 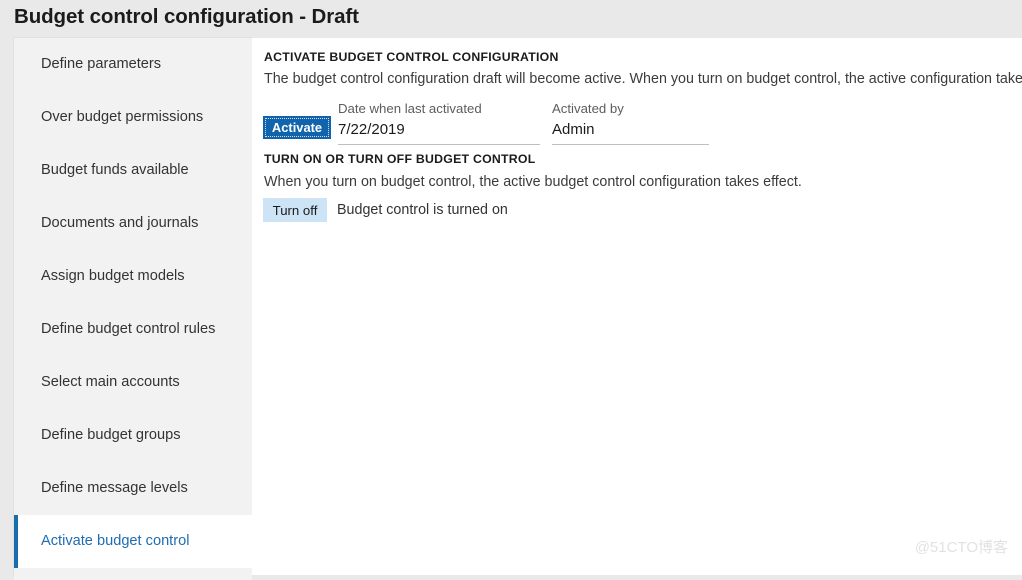 I want to click on sidebar-item-define-message-levels: Define message levels, so click(x=133, y=488).